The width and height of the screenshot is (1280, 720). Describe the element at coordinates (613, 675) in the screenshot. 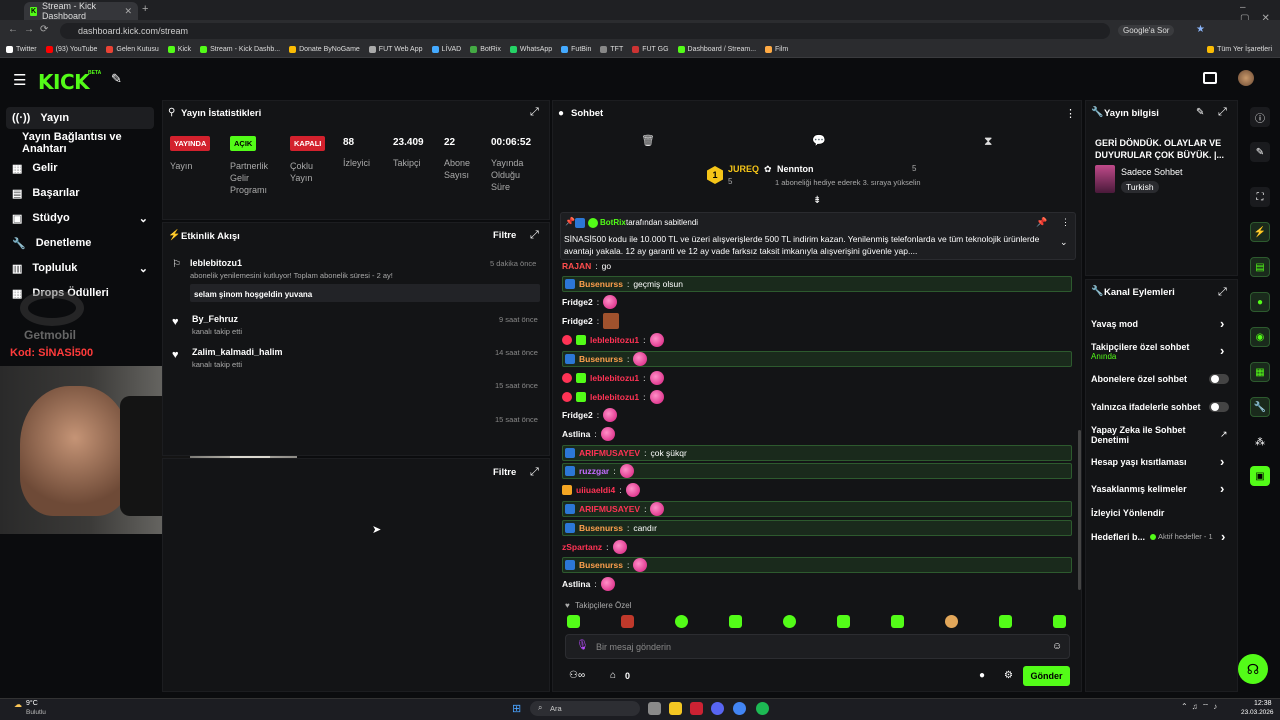

I see `gift-box-icon: ⌂` at that location.